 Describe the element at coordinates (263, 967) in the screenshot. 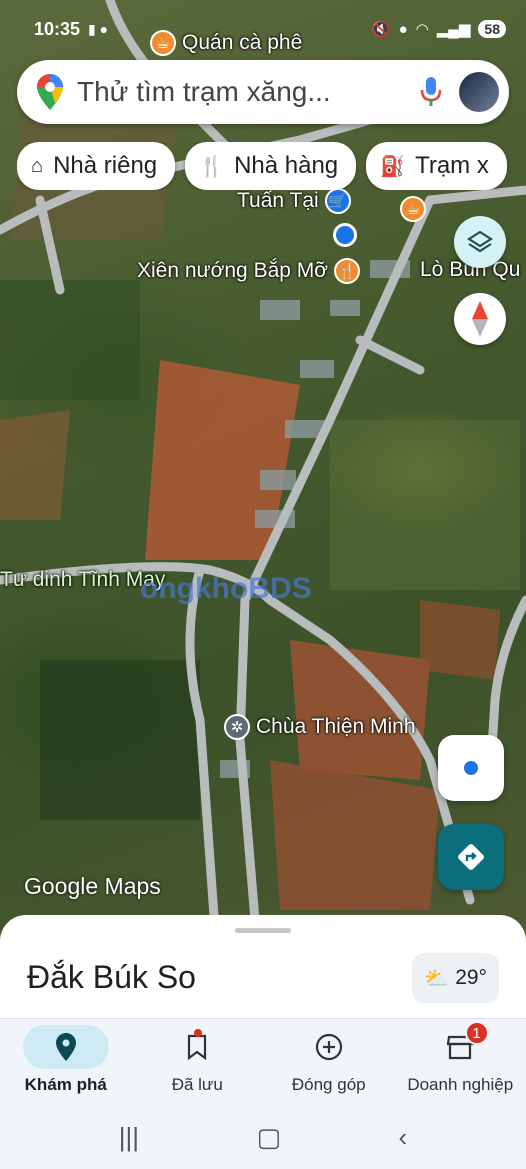

I see `bottom-sheet: Đắk Búk So ⛅ 29°` at that location.